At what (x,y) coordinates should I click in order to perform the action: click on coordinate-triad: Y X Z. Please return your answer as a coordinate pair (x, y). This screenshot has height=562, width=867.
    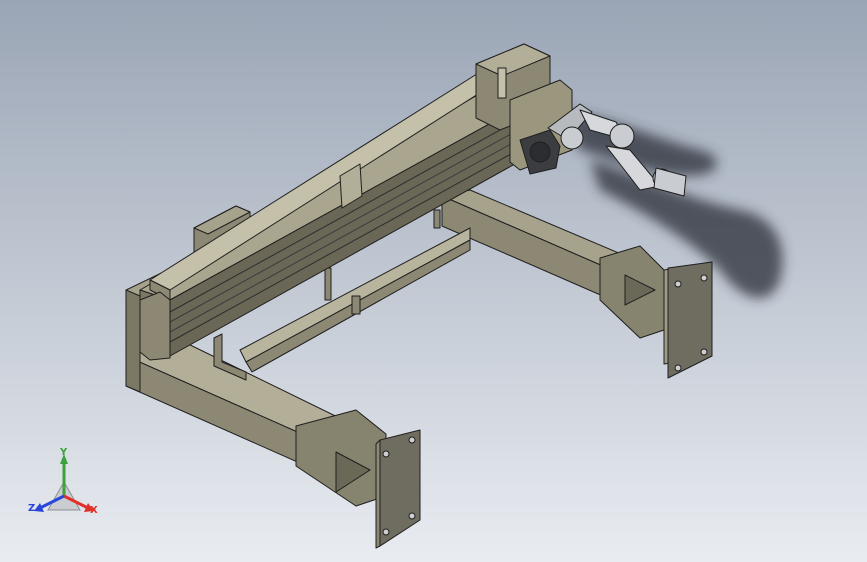
    Looking at the image, I should click on (64, 485).